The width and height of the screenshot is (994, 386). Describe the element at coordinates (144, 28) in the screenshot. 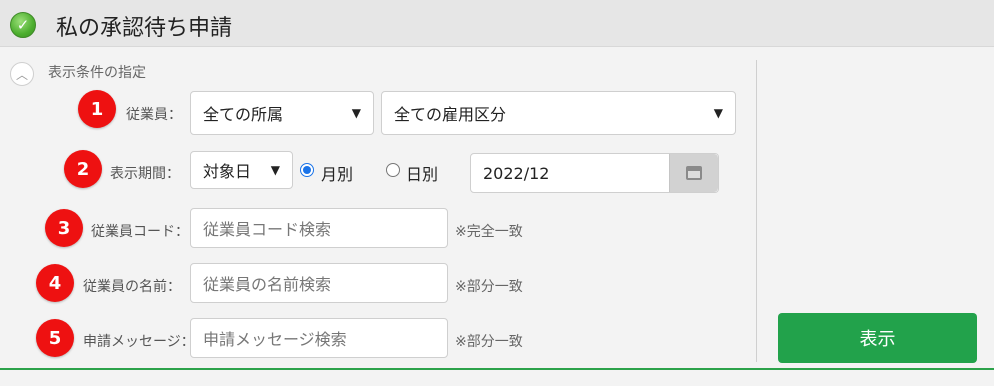

I see `page-title: 私の承認待ち申請` at that location.